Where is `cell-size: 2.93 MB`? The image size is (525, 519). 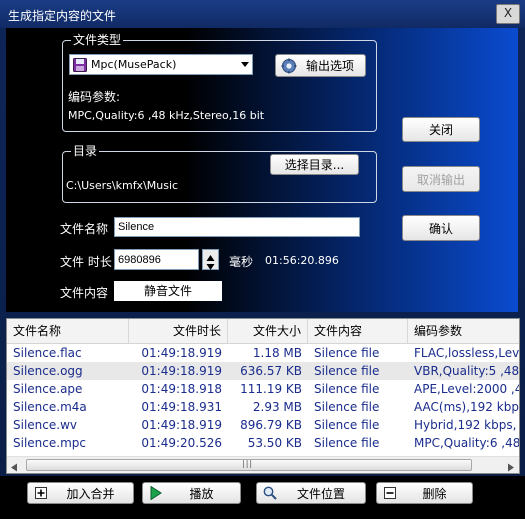
cell-size: 2.93 MB is located at coordinates (277, 407).